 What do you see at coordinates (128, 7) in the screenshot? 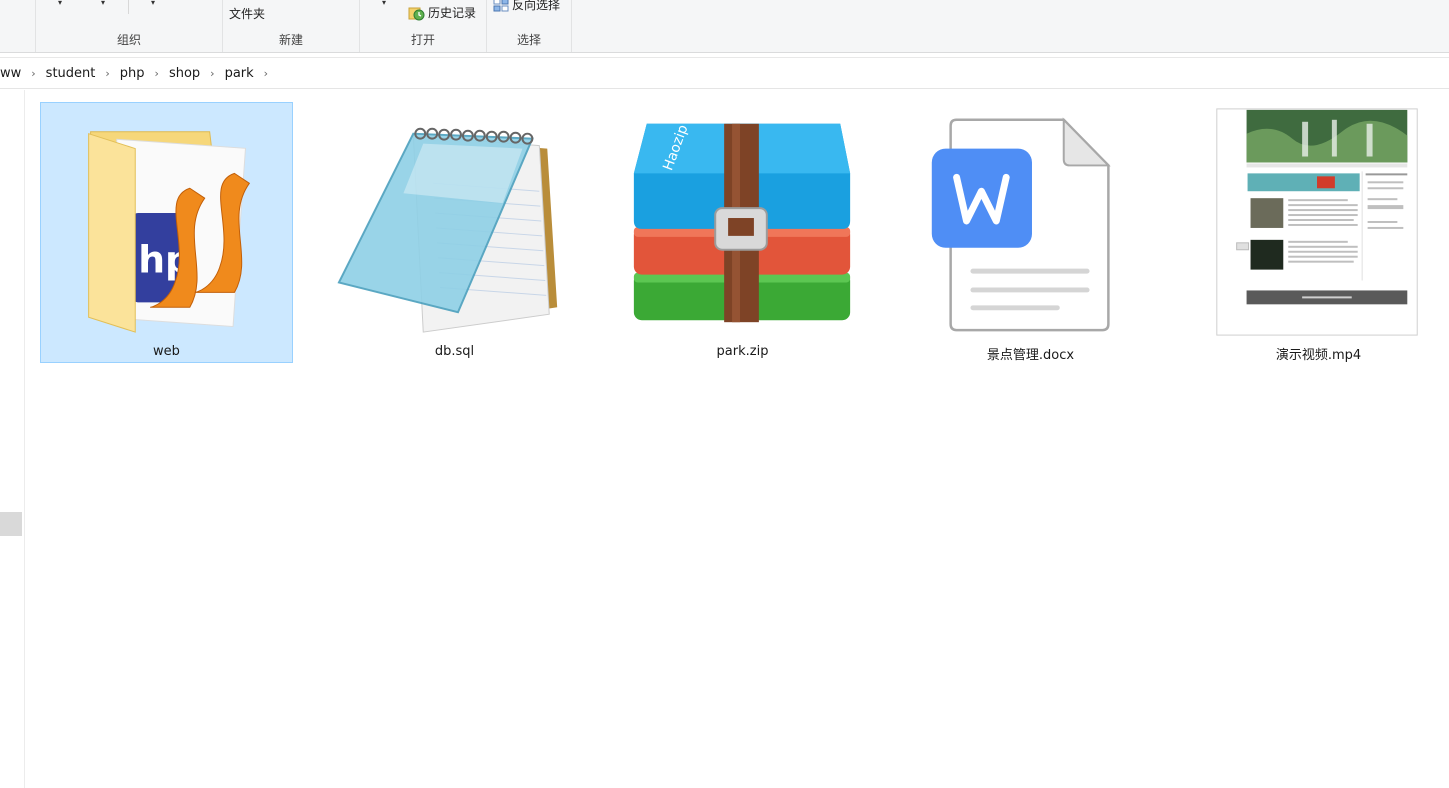
I see `ribbon-separator` at bounding box center [128, 7].